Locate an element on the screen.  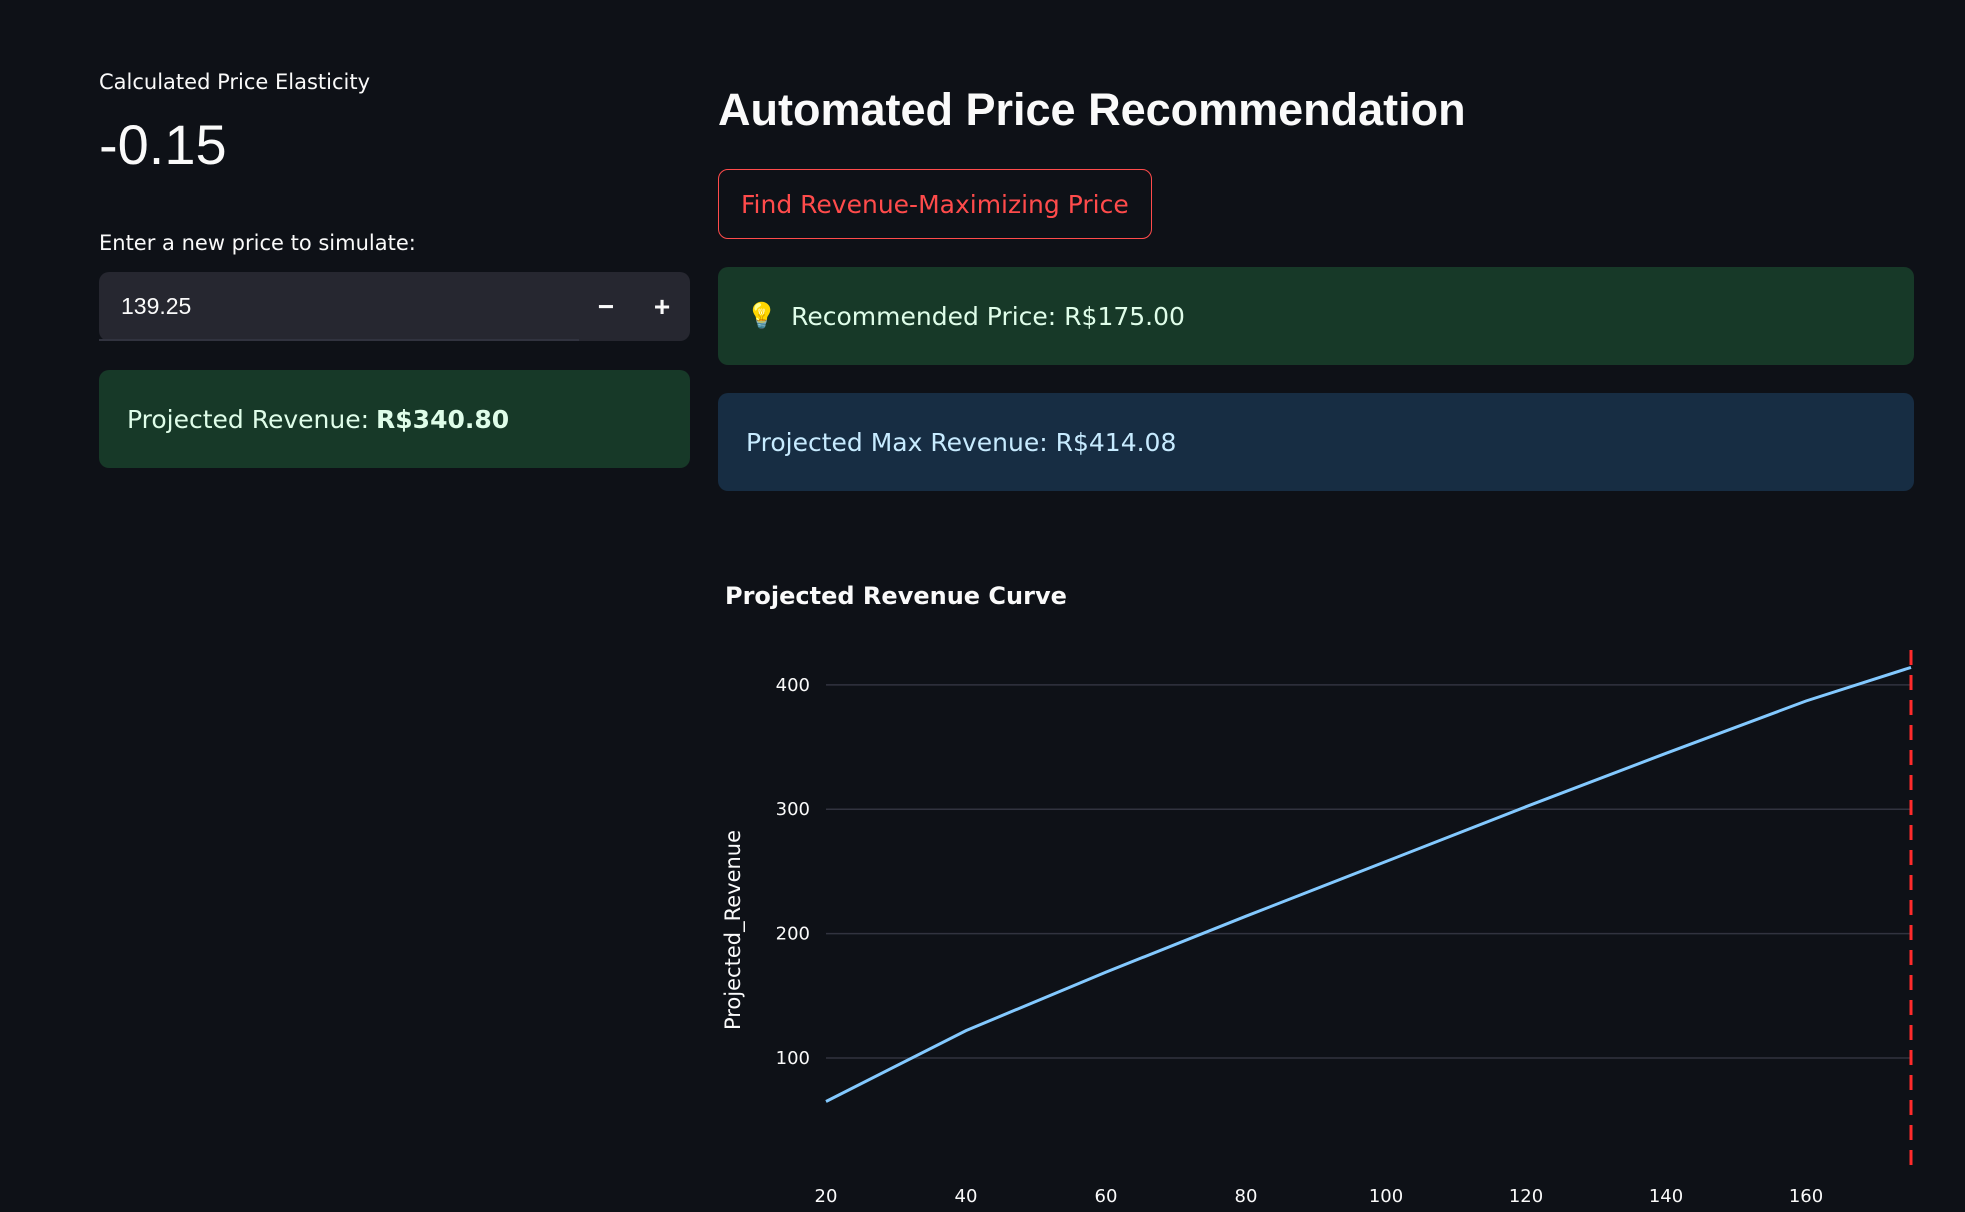
projected-revenue-alert: Projected Revenue: R$340.80 is located at coordinates (394, 419).